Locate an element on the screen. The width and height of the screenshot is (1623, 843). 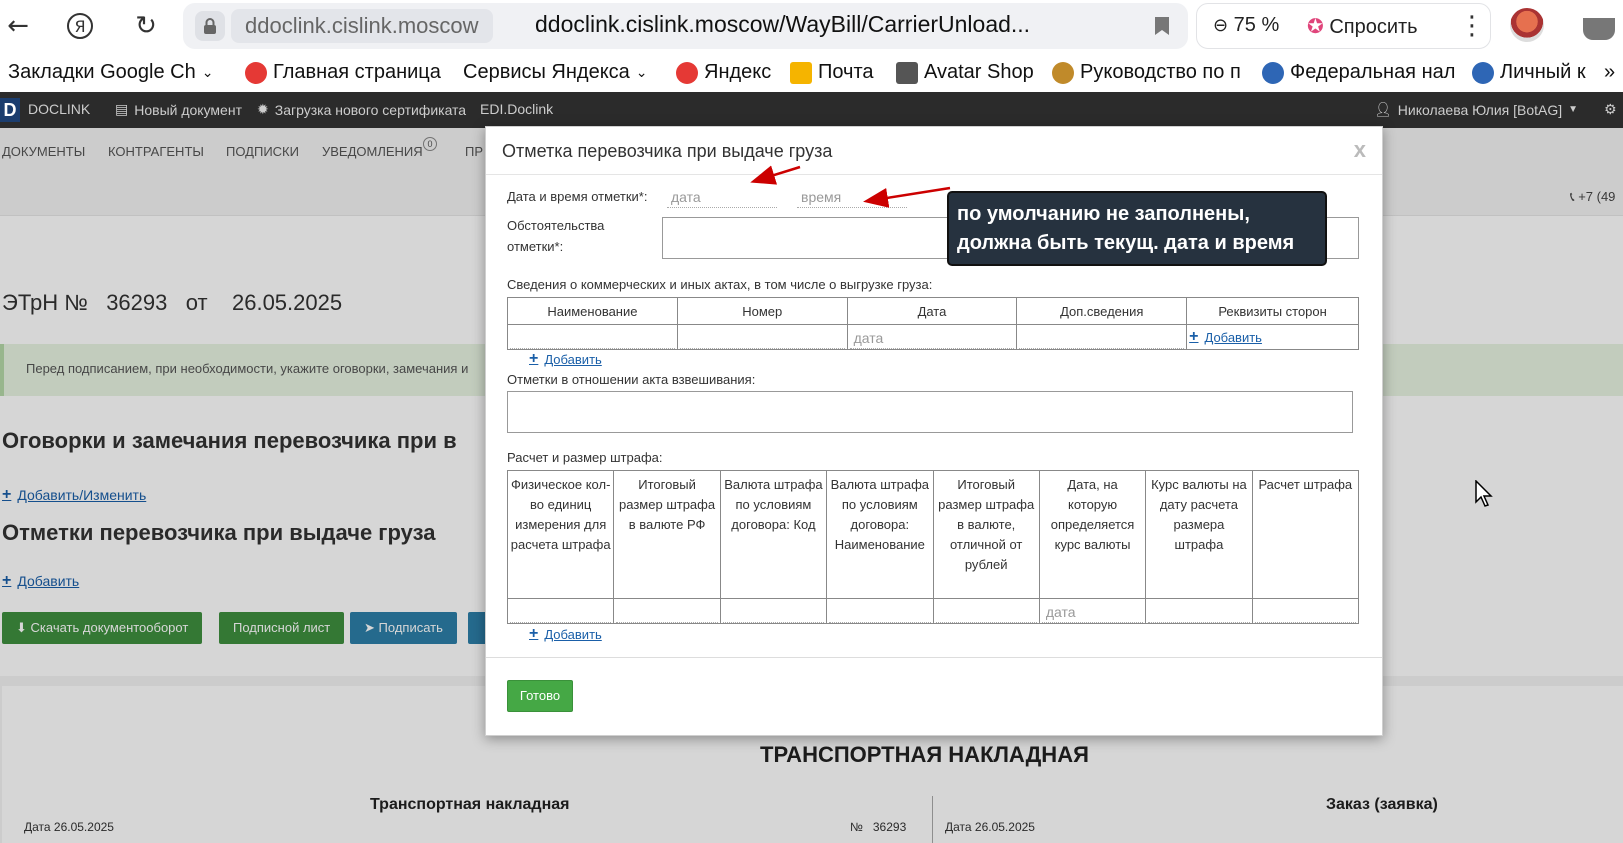
acts-cell: + Добавить is located at coordinates (1272, 337).